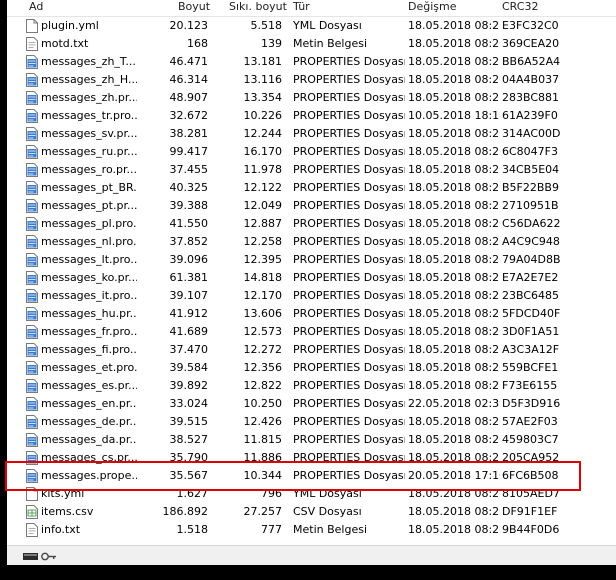 The width and height of the screenshot is (616, 580). What do you see at coordinates (189, 151) in the screenshot?
I see `file-size: 99.417` at bounding box center [189, 151].